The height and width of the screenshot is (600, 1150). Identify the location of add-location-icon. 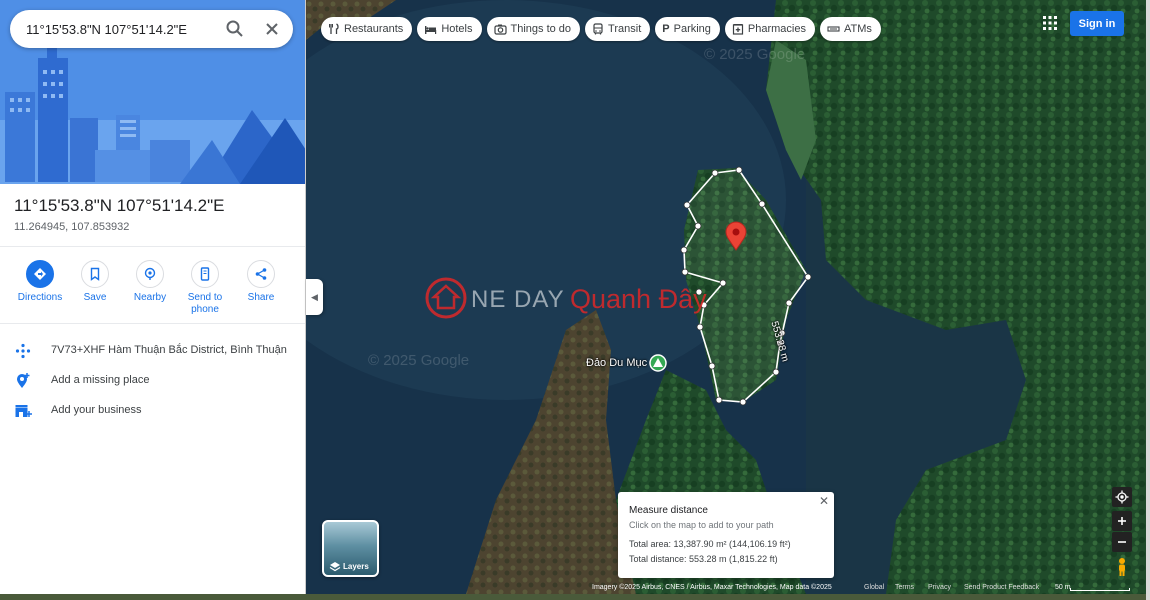
(23, 381).